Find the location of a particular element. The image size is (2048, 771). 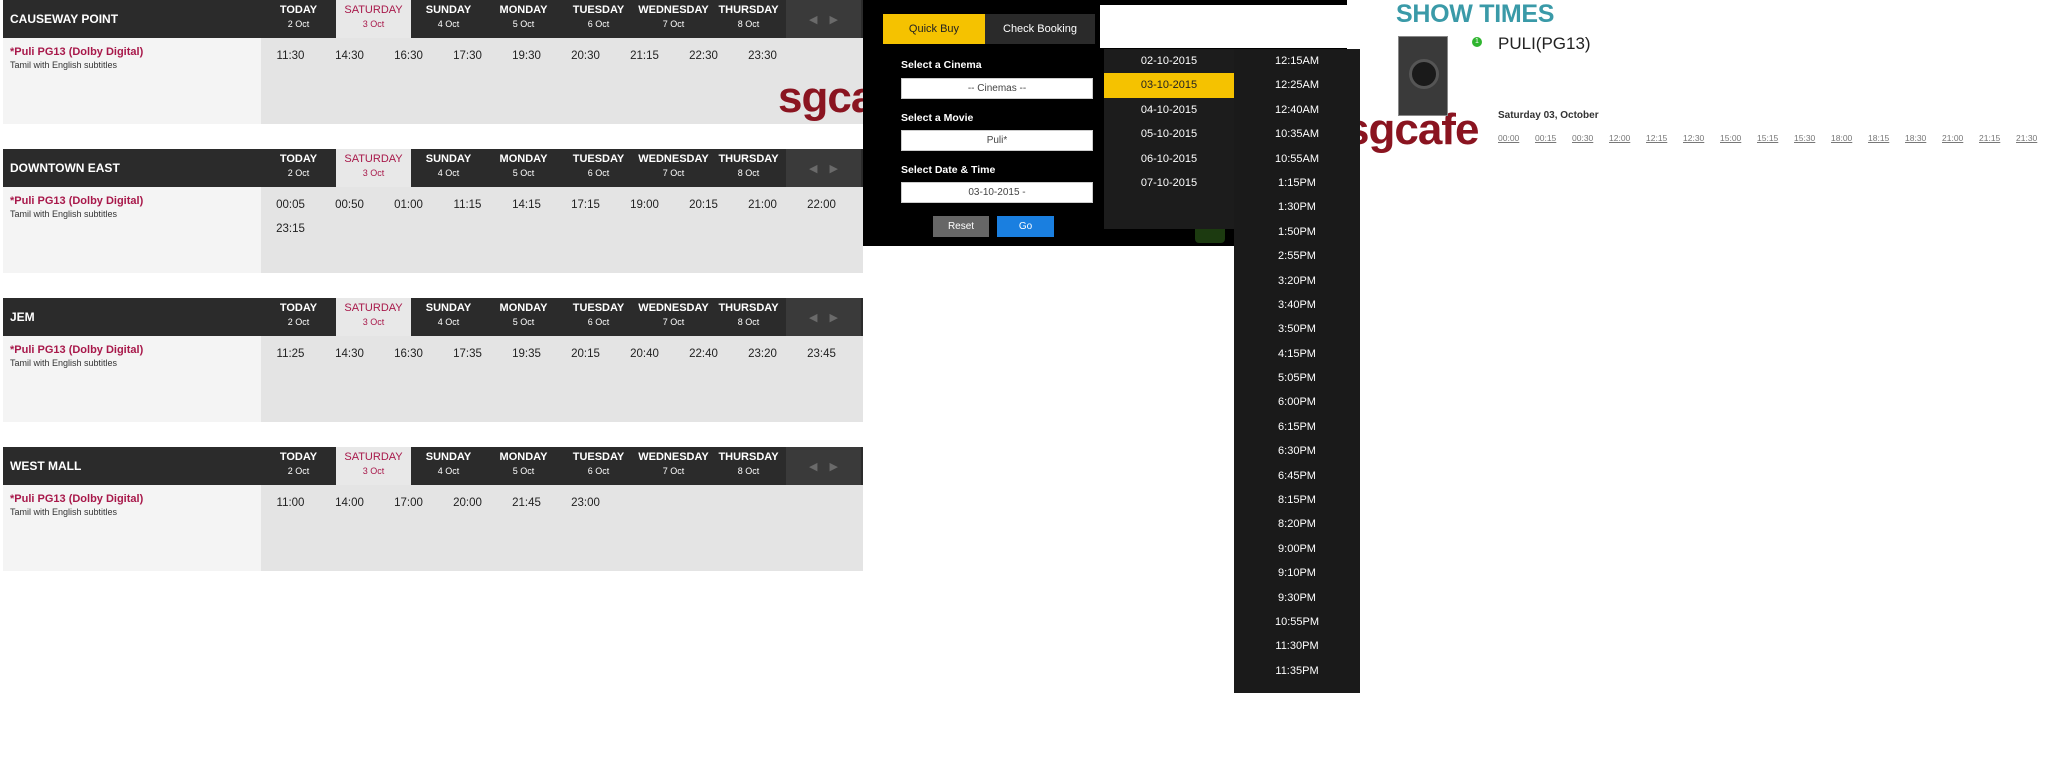

time-option: 6:00PM is located at coordinates (1297, 402).